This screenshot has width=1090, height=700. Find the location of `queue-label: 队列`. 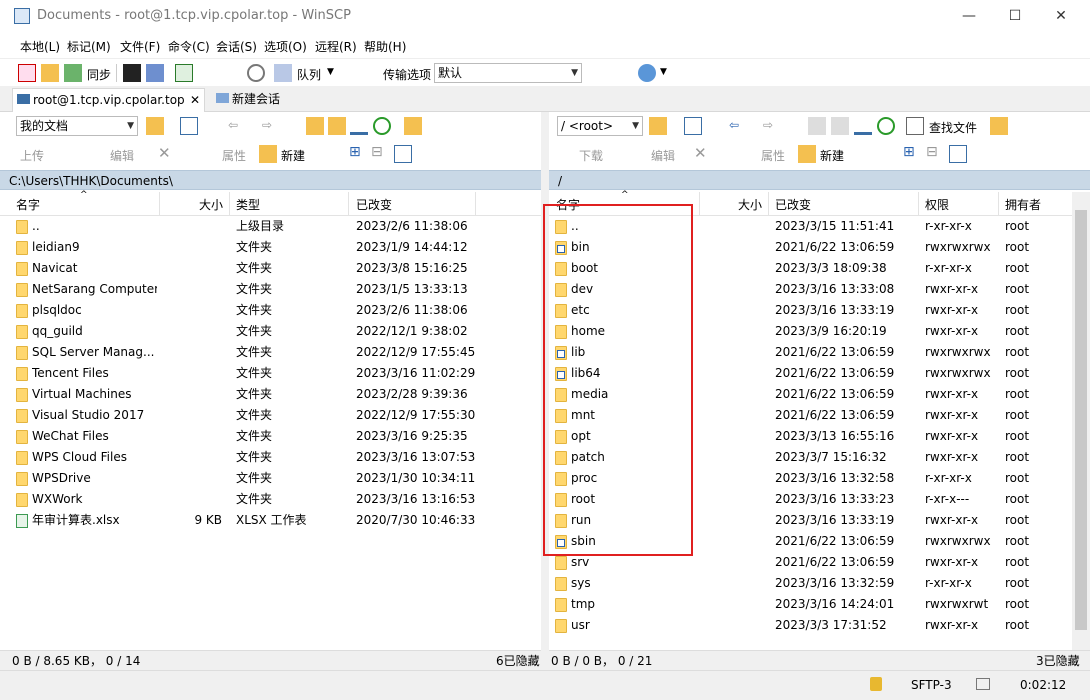

queue-label: 队列 is located at coordinates (309, 74).